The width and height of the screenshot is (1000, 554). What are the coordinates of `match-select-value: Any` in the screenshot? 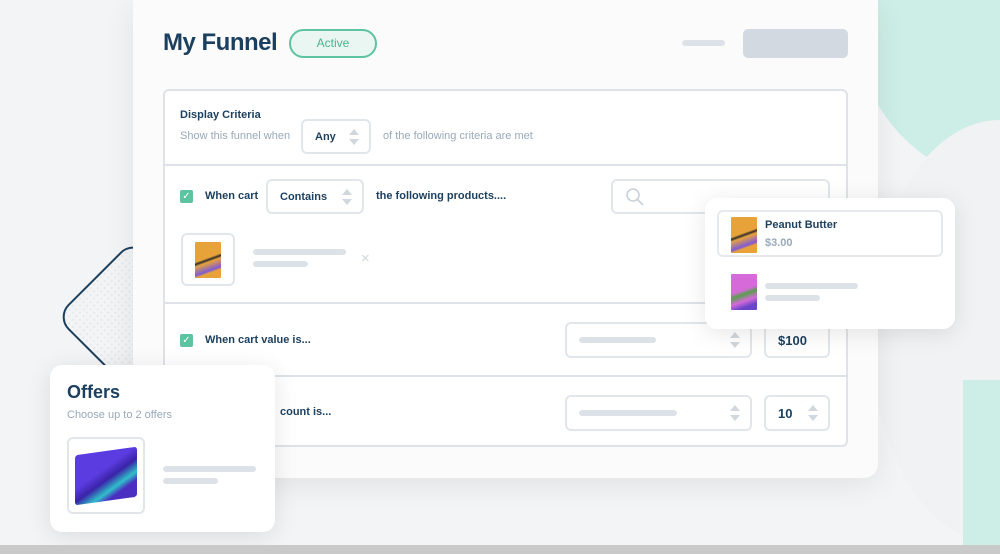 It's located at (325, 136).